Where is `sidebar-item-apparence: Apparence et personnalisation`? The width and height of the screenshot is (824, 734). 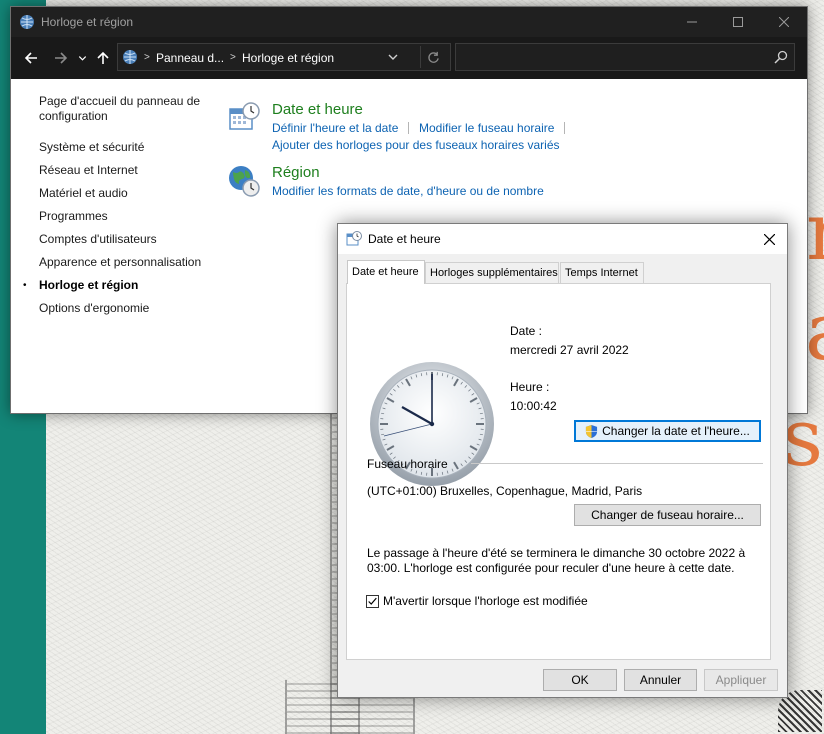 sidebar-item-apparence: Apparence et personnalisation is located at coordinates (120, 262).